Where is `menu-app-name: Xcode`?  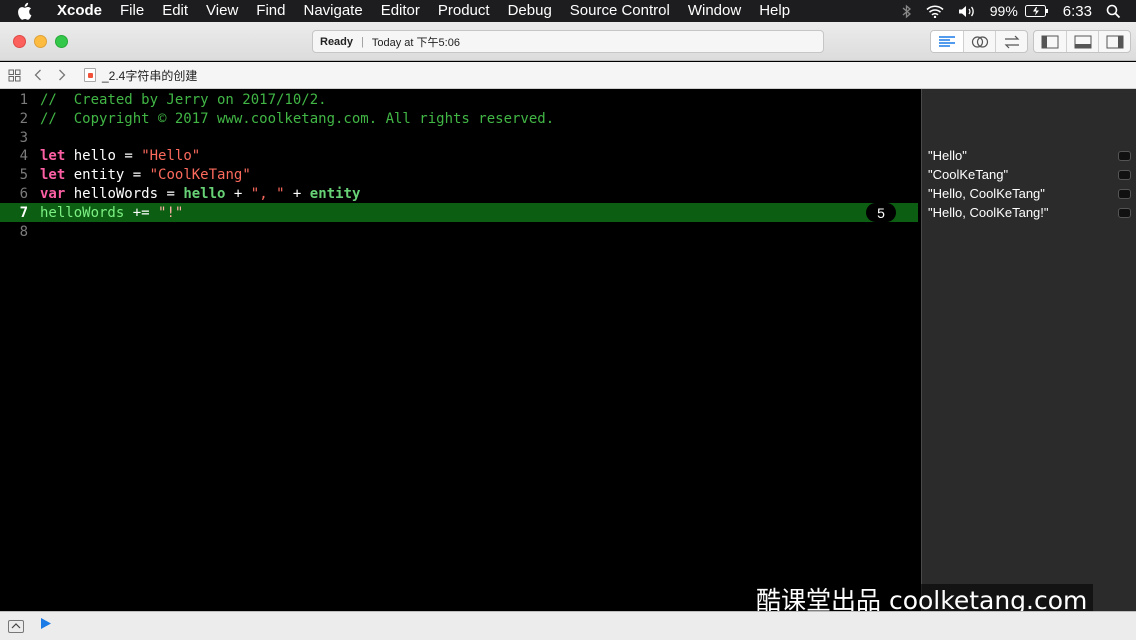 menu-app-name: Xcode is located at coordinates (79, 11).